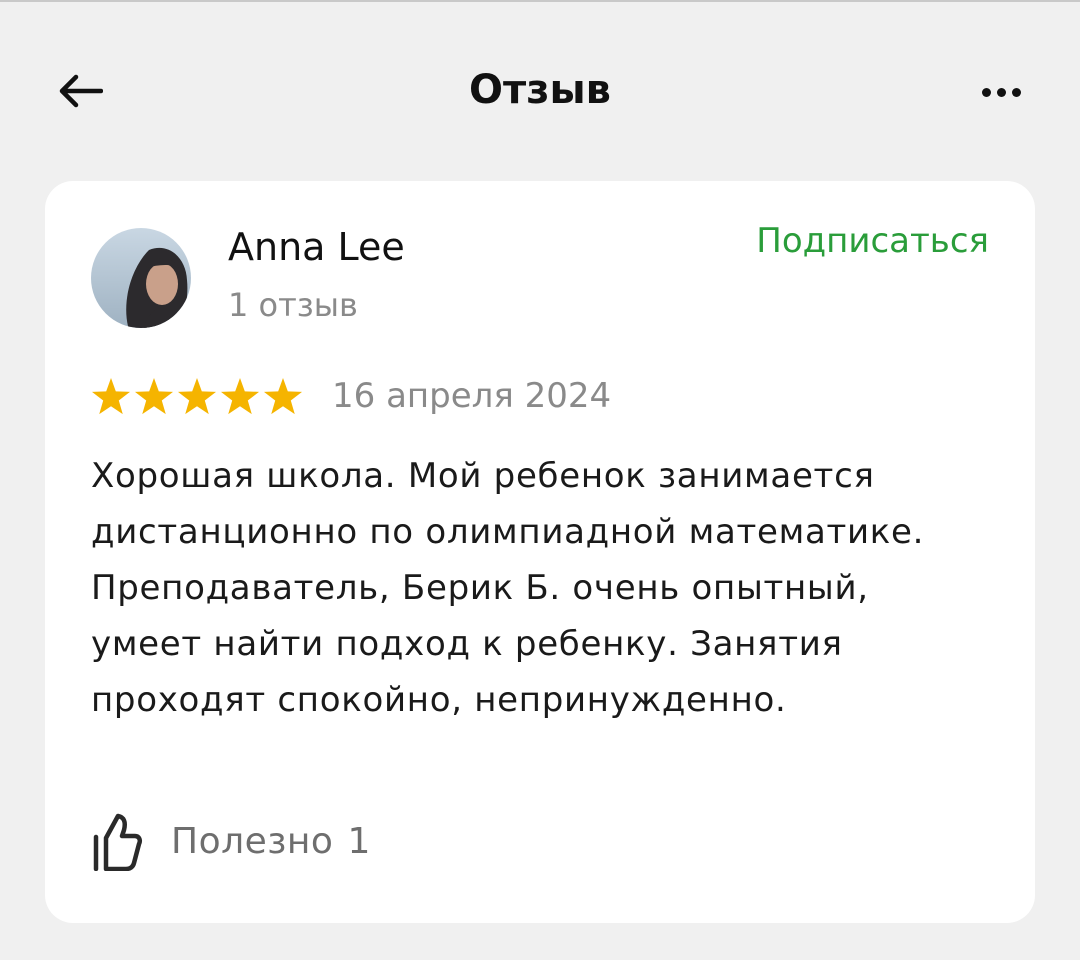  What do you see at coordinates (986, 92) in the screenshot?
I see `more-dots-icon` at bounding box center [986, 92].